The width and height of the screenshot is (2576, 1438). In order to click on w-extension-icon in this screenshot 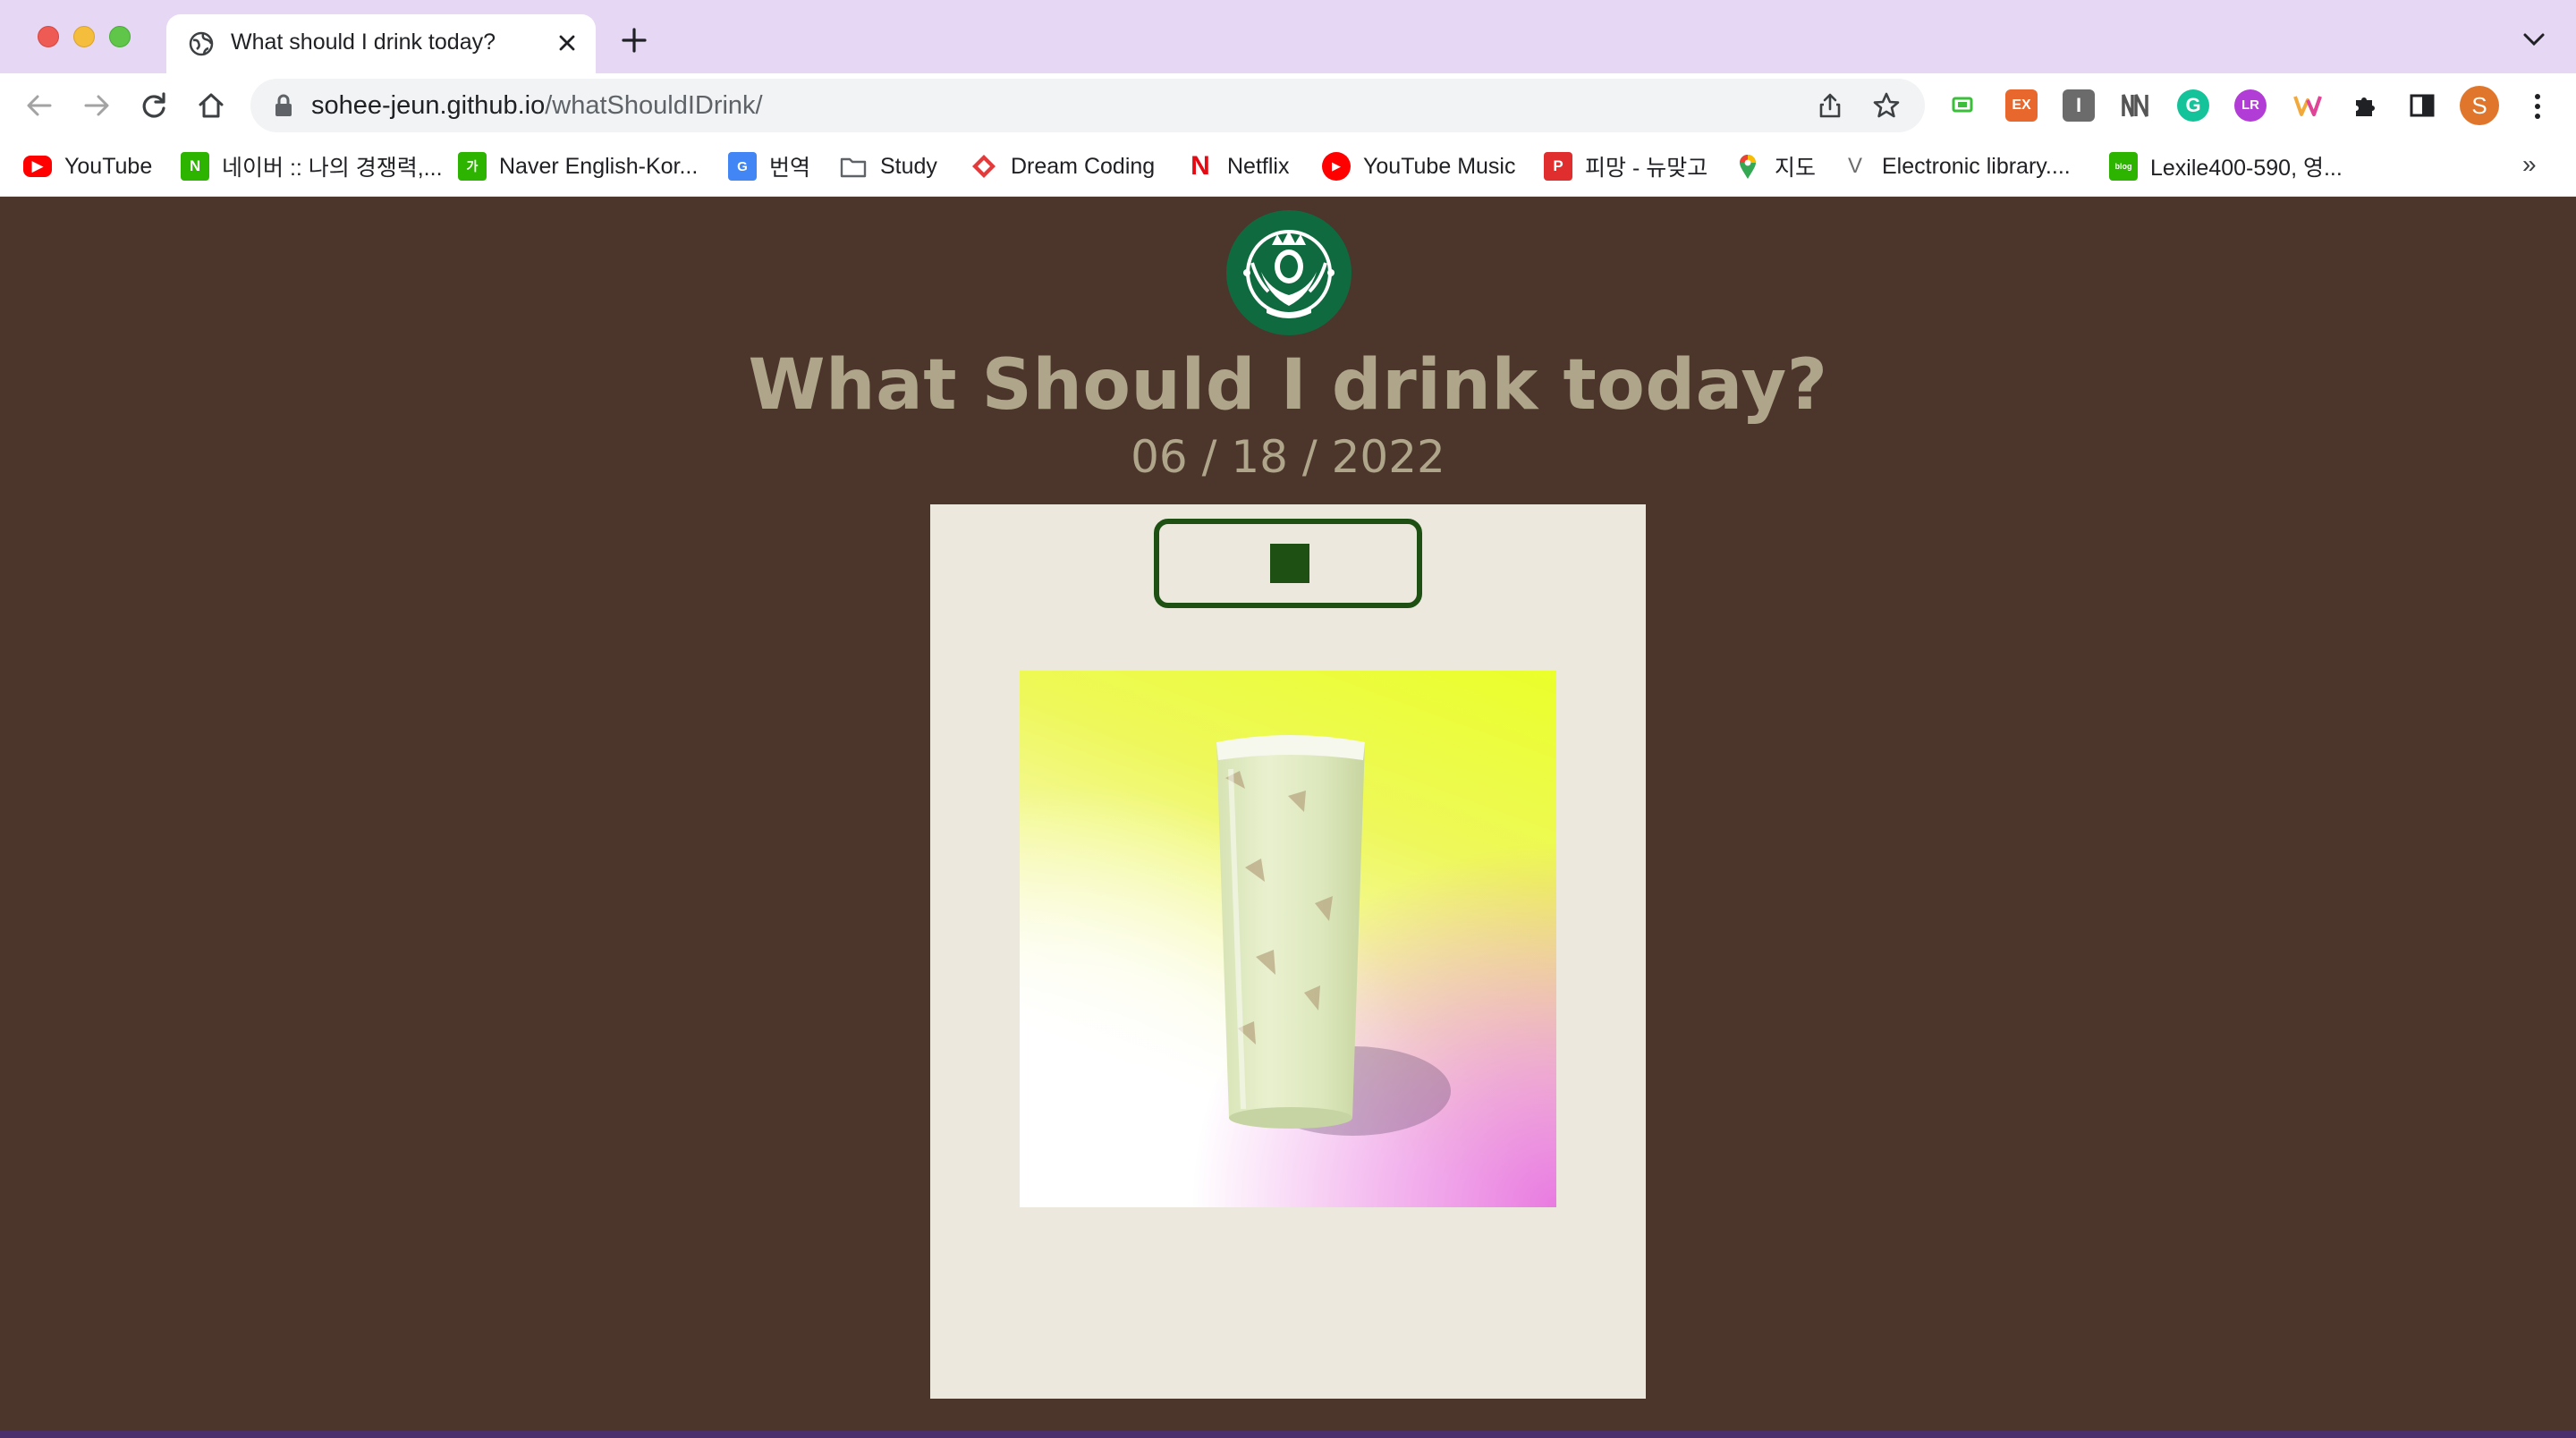, I will do `click(2308, 105)`.